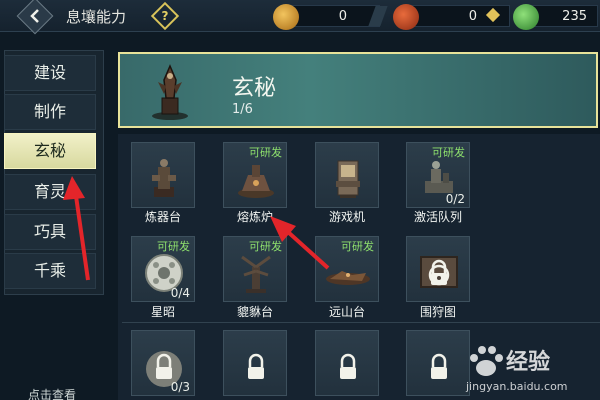 This screenshot has width=600, height=400. What do you see at coordinates (254, 88) in the screenshot?
I see `category-title: 玄秘` at bounding box center [254, 88].